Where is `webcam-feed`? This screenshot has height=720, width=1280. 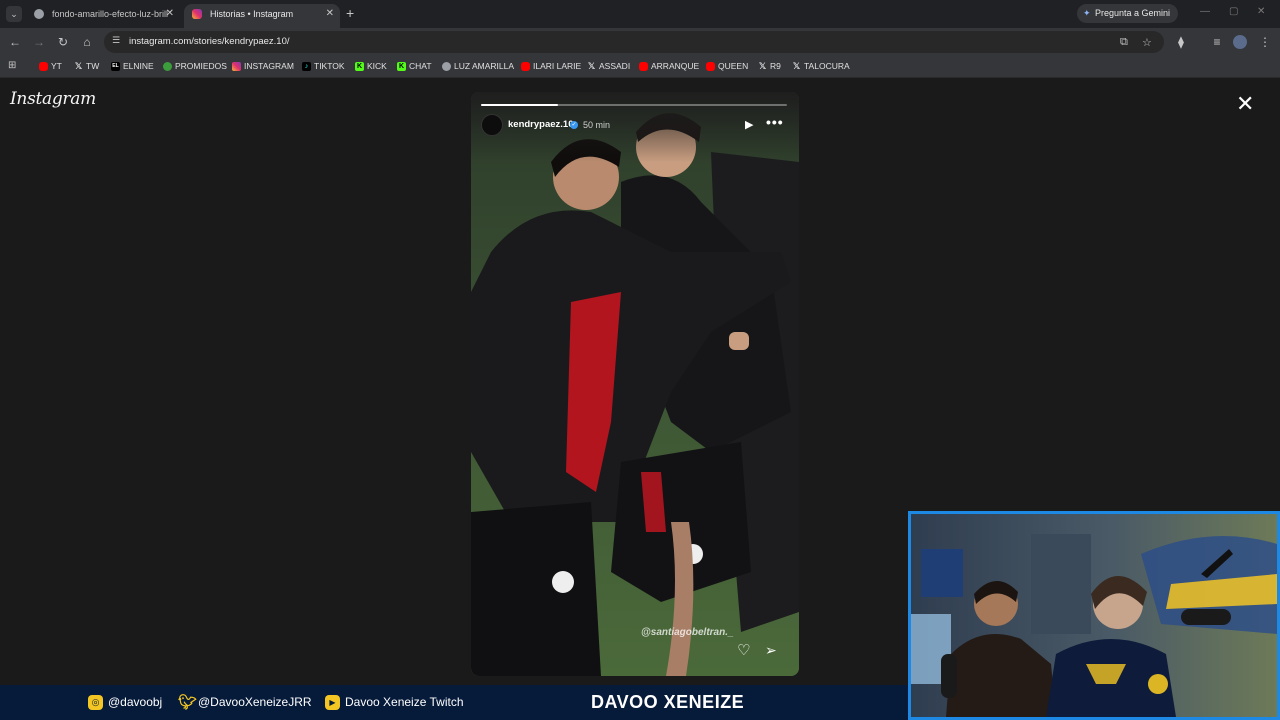
webcam-feed is located at coordinates (1094, 615).